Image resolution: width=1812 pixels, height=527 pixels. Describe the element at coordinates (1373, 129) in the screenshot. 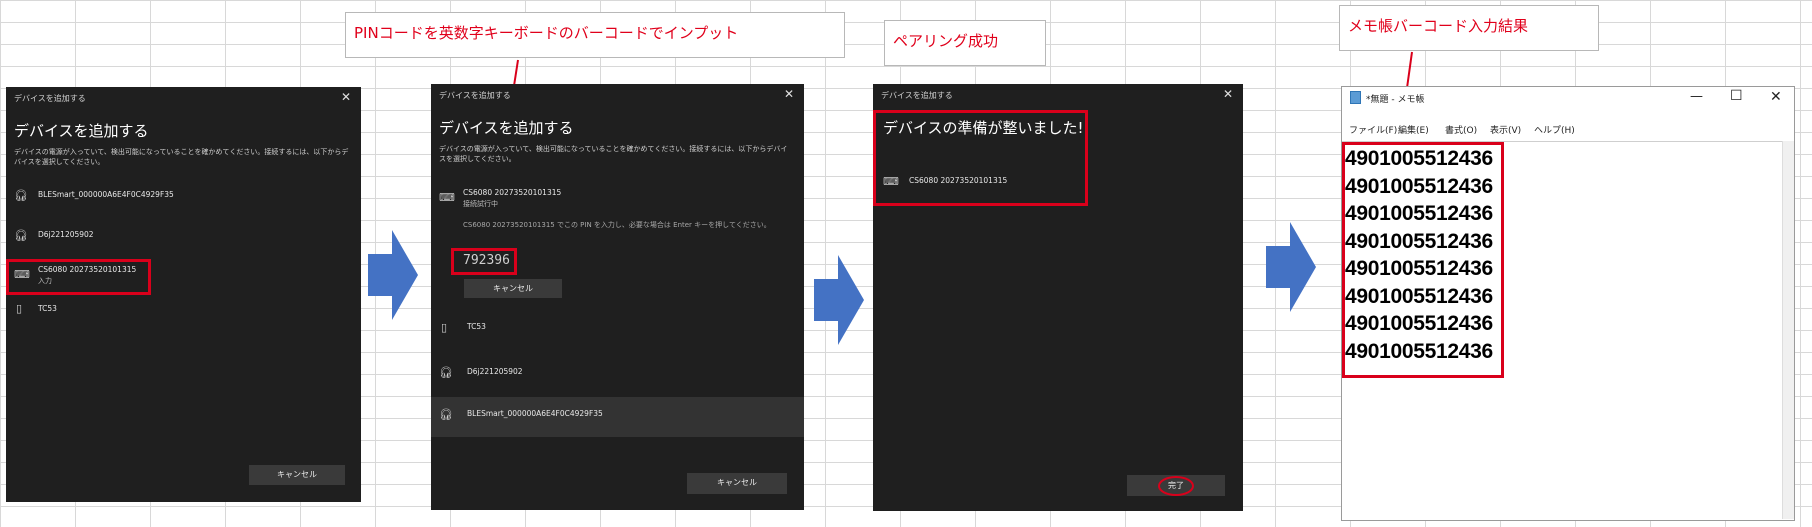

I see `menu-file: ファイル(F)` at that location.